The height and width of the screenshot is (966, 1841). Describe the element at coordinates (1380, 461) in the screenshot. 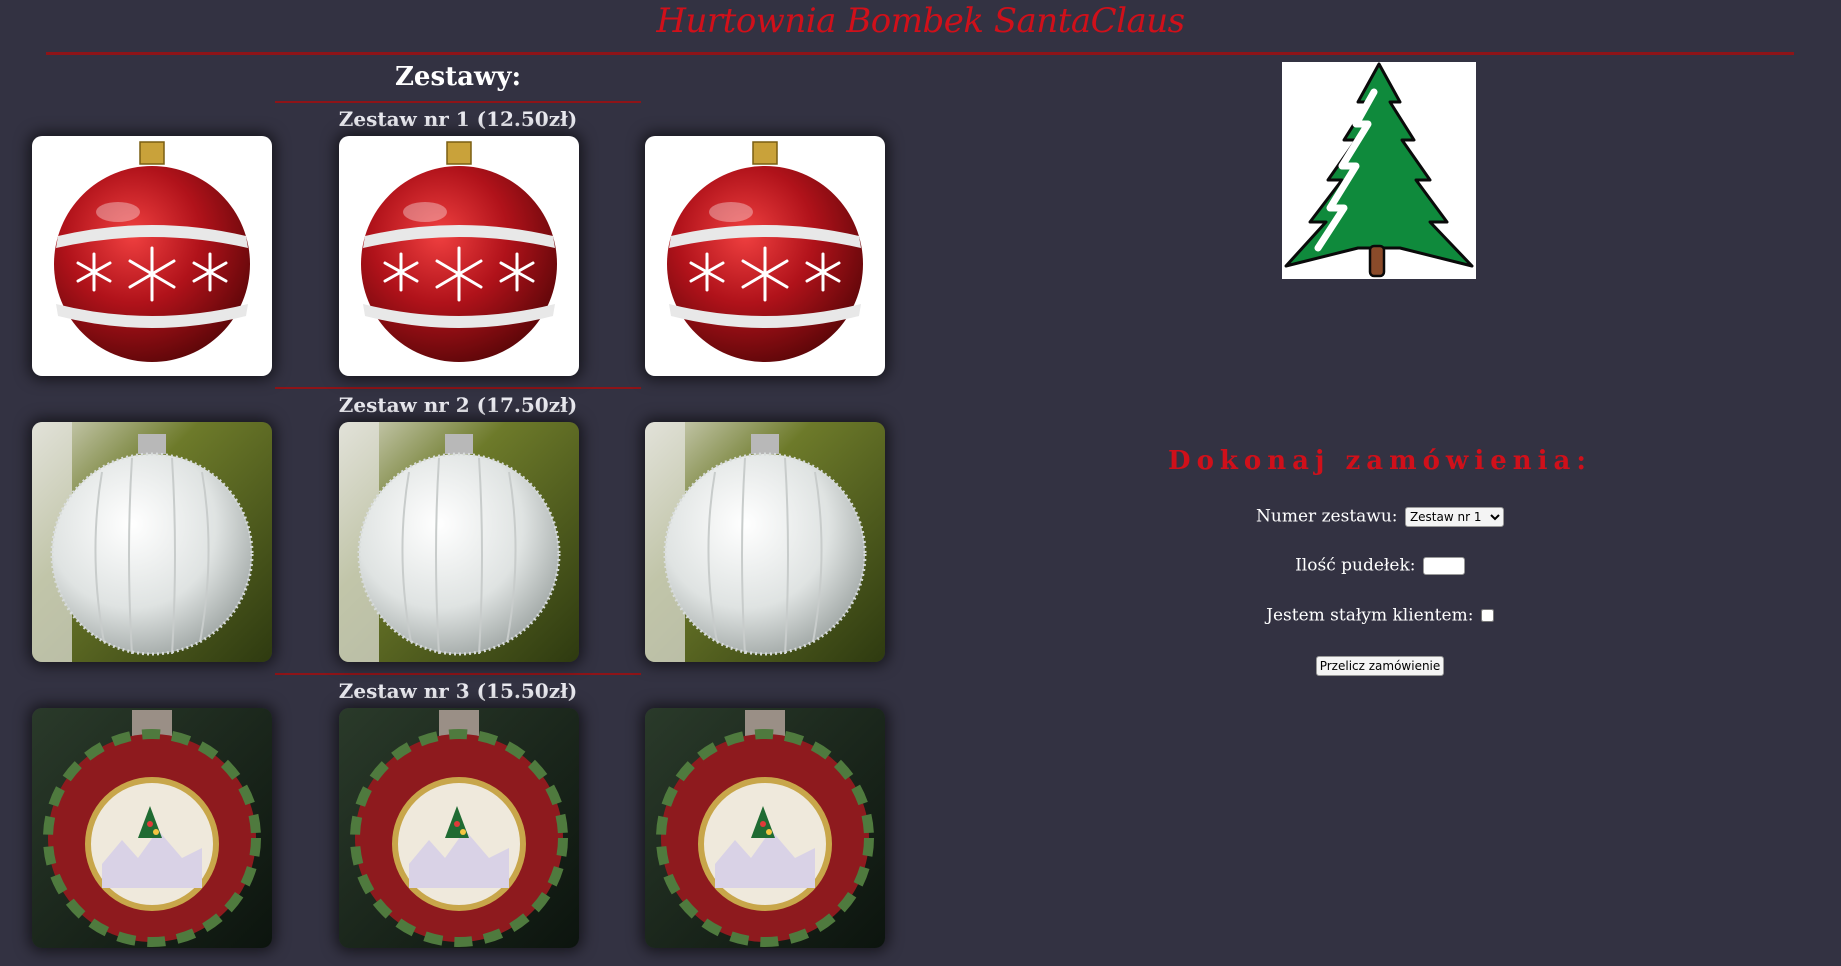

I see `order-heading: Dokonaj zamówienia:` at that location.